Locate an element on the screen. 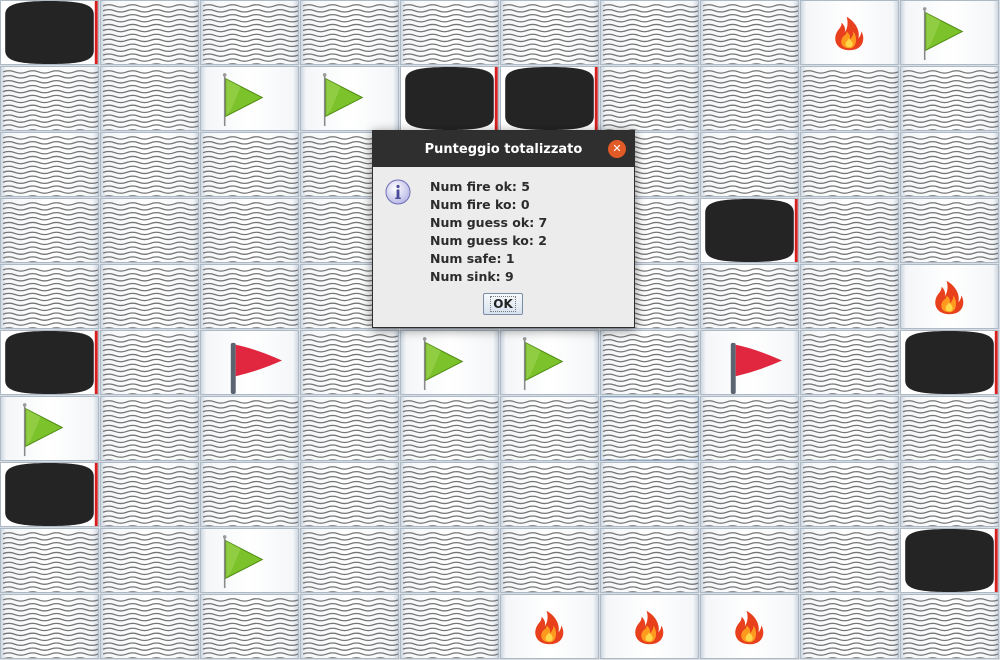 The image size is (1000, 660). red-flag-cell-r5-c7 is located at coordinates (749, 362).